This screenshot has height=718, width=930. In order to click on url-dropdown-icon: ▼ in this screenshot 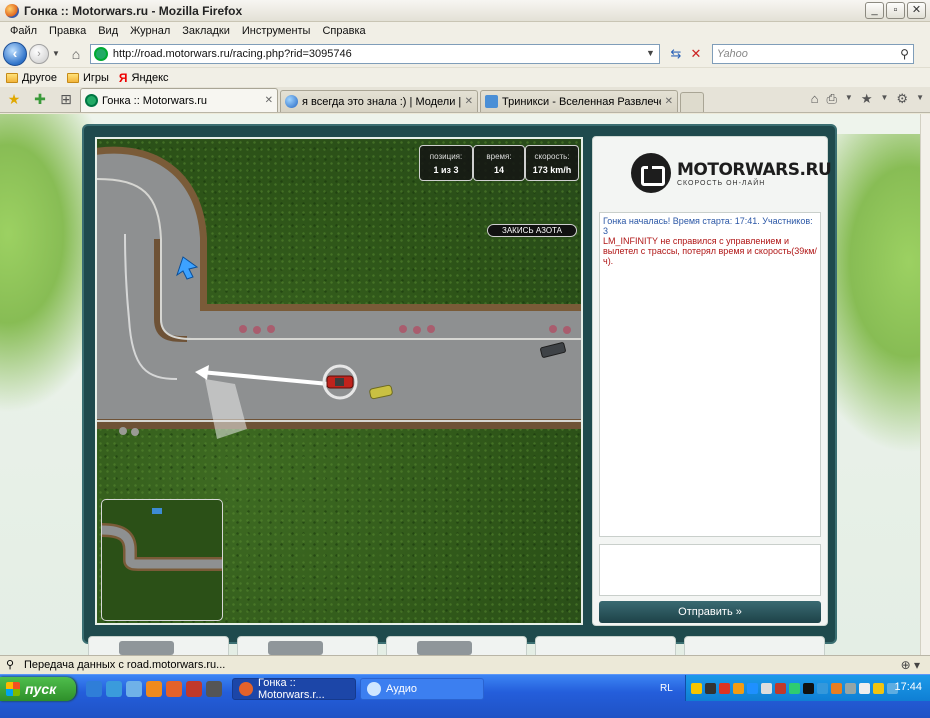, I will do `click(650, 53)`.